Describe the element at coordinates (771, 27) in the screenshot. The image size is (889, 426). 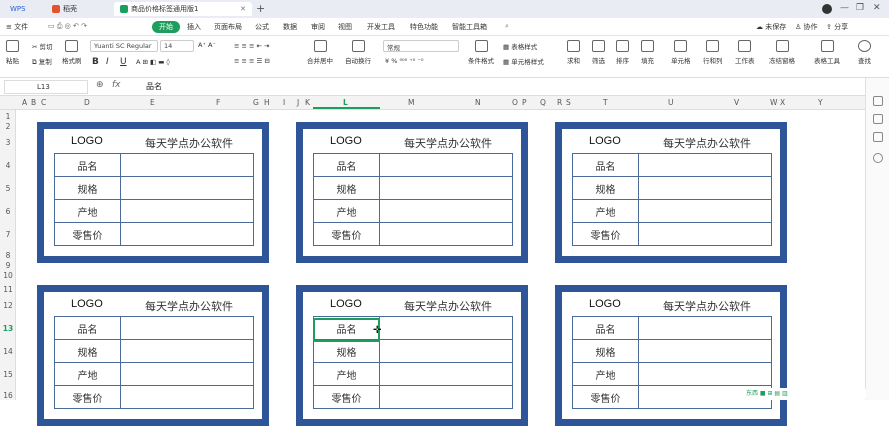
I see `unsaved-status: ☁ 未保存` at that location.